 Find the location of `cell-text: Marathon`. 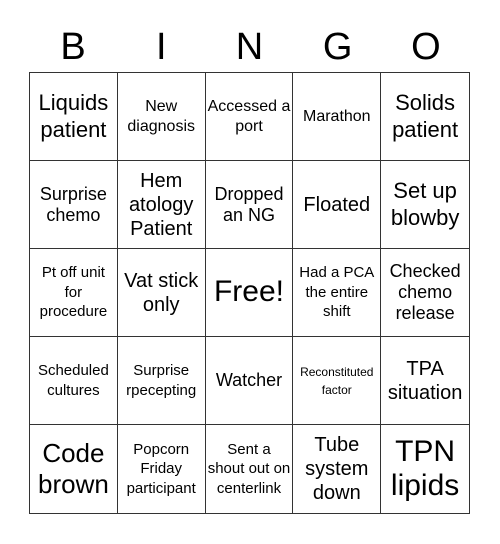

cell-text: Marathon is located at coordinates (336, 116).